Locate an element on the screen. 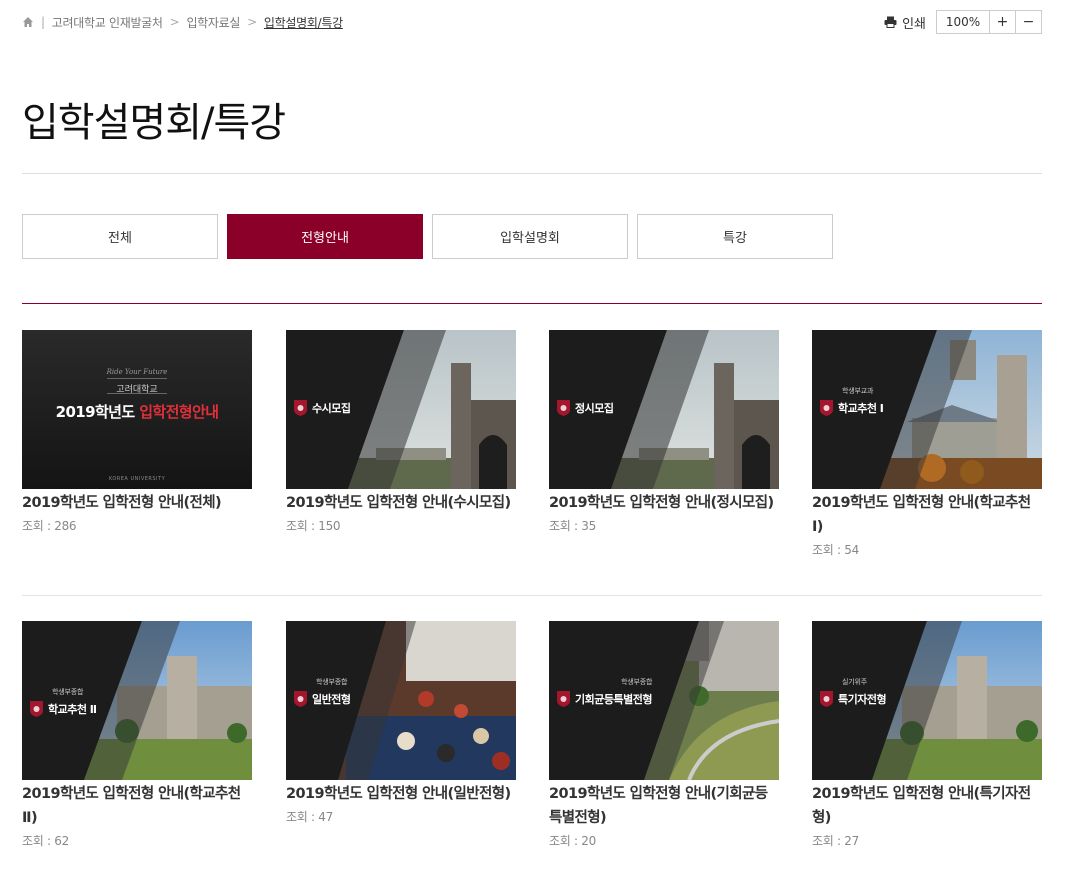 The width and height of the screenshot is (1066, 878). video-thumbnail: 학생부교과 학교추천 Ⅰ is located at coordinates (927, 409).